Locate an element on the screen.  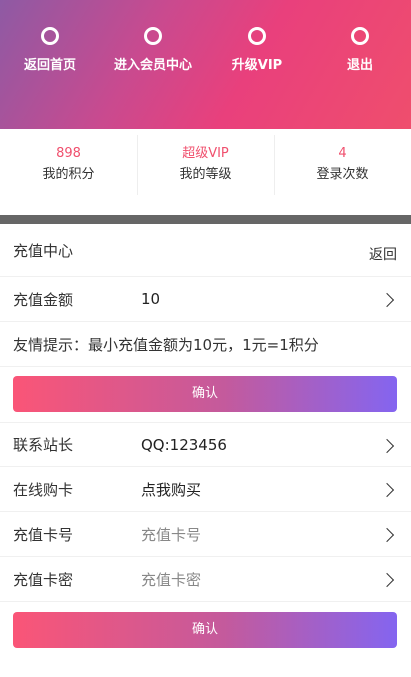
nav-upgrade-vip-label: 升级VIP is located at coordinates (257, 65).